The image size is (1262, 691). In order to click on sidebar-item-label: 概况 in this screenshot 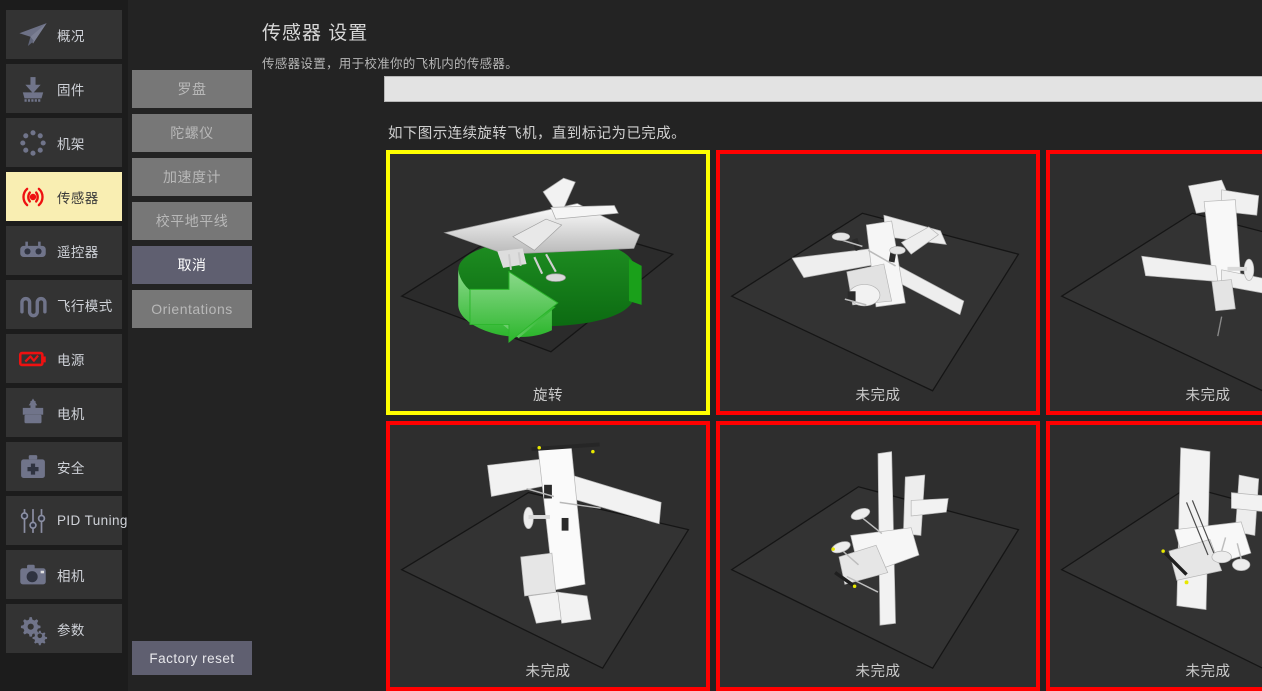, I will do `click(71, 36)`.